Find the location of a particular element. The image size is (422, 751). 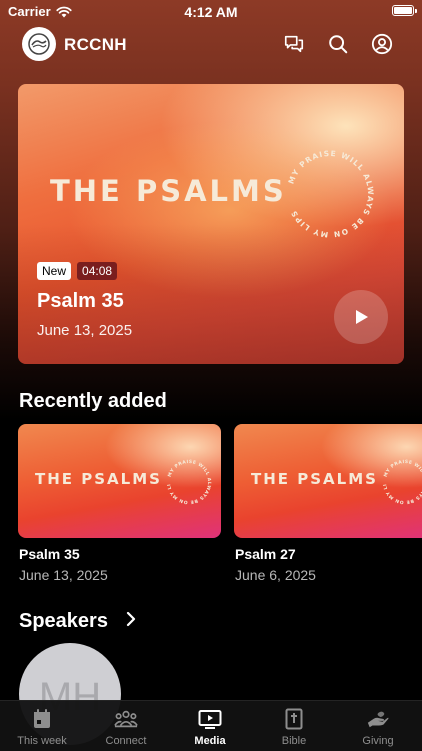

brand-name: RCCNH is located at coordinates (95, 44).